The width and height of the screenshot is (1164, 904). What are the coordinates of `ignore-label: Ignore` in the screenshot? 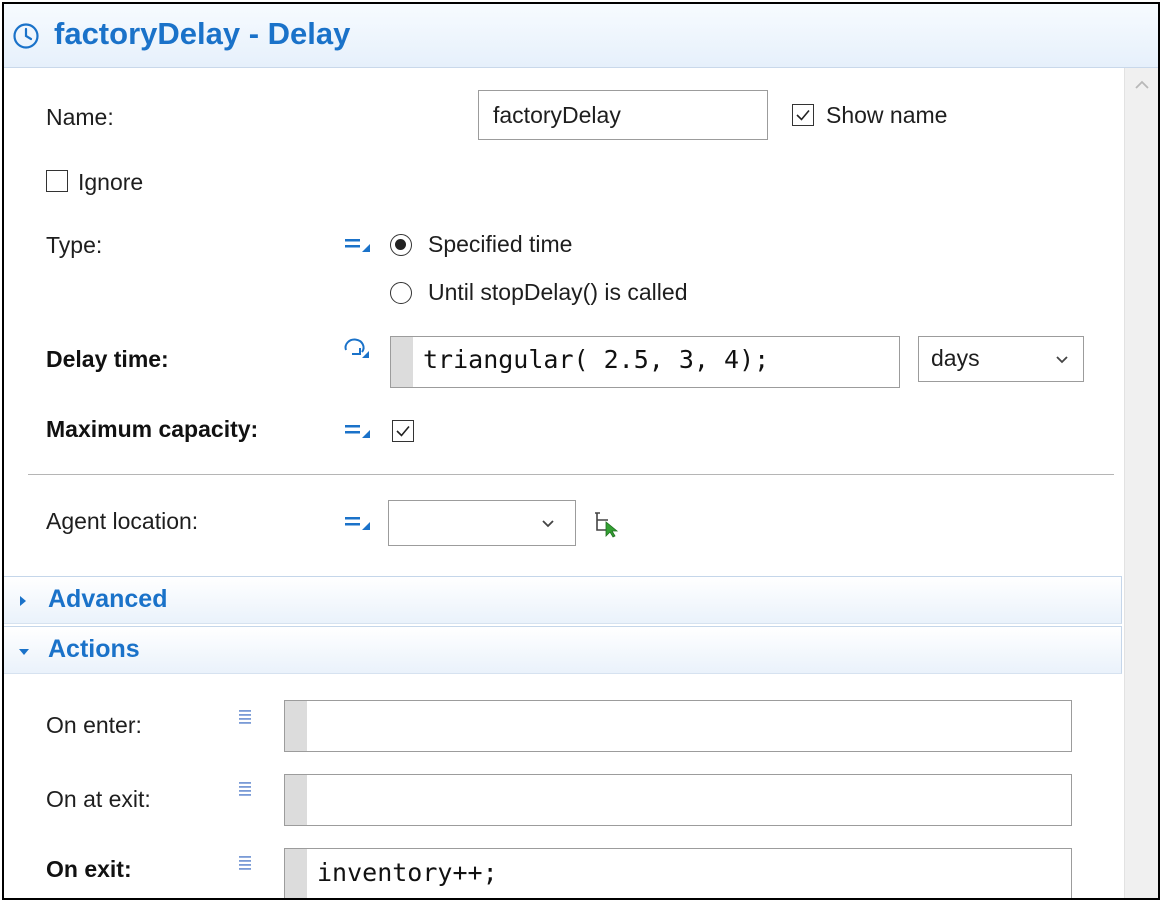 It's located at (111, 182).